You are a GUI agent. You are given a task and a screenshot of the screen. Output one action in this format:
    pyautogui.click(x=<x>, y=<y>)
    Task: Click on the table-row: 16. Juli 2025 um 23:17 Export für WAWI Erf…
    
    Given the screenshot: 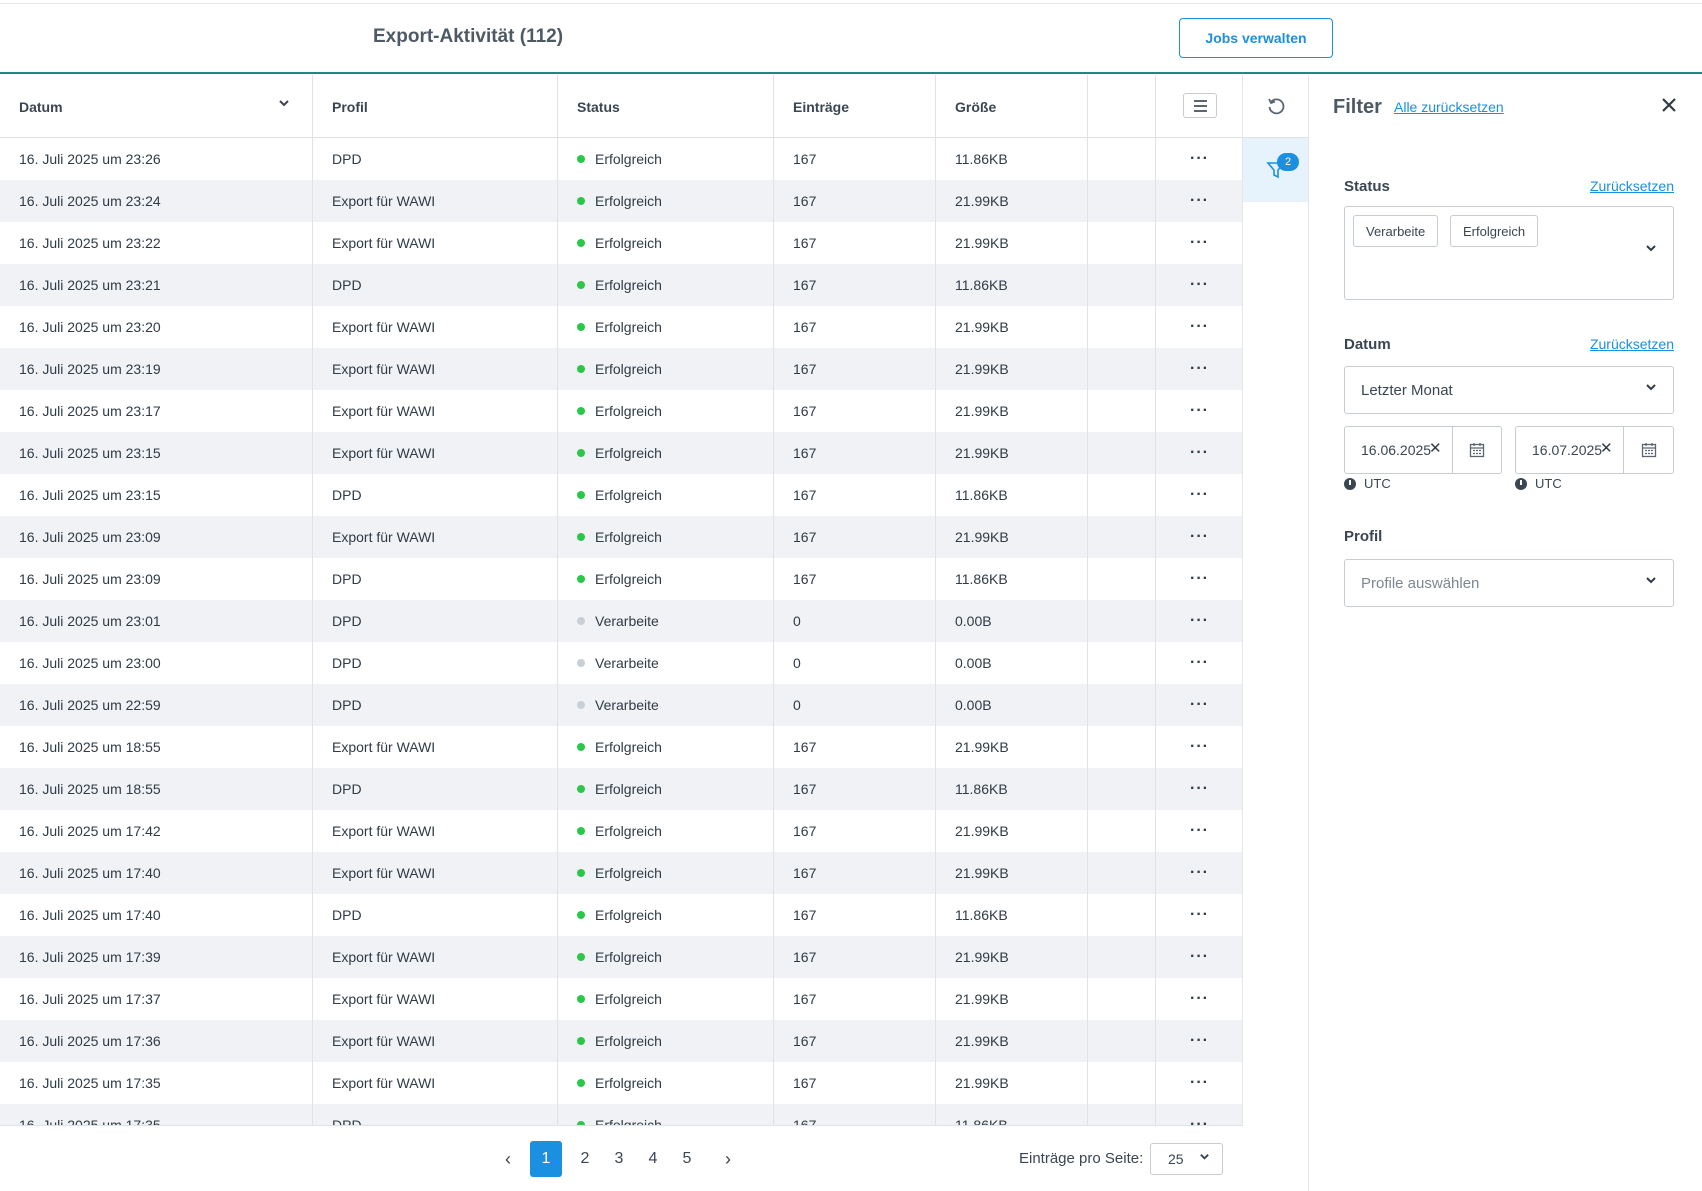 What is the action you would take?
    pyautogui.click(x=621, y=411)
    